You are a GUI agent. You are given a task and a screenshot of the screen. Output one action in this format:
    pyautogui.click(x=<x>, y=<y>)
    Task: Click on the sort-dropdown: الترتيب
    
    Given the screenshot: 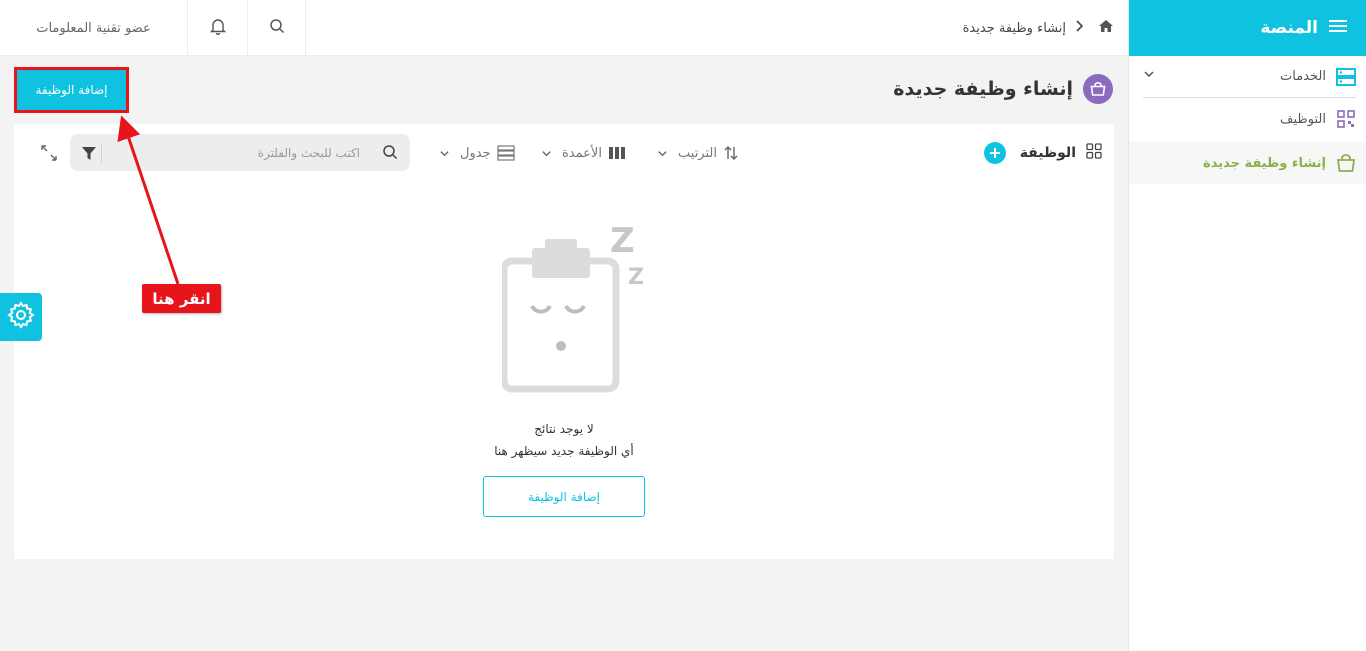 What is the action you would take?
    pyautogui.click(x=698, y=153)
    